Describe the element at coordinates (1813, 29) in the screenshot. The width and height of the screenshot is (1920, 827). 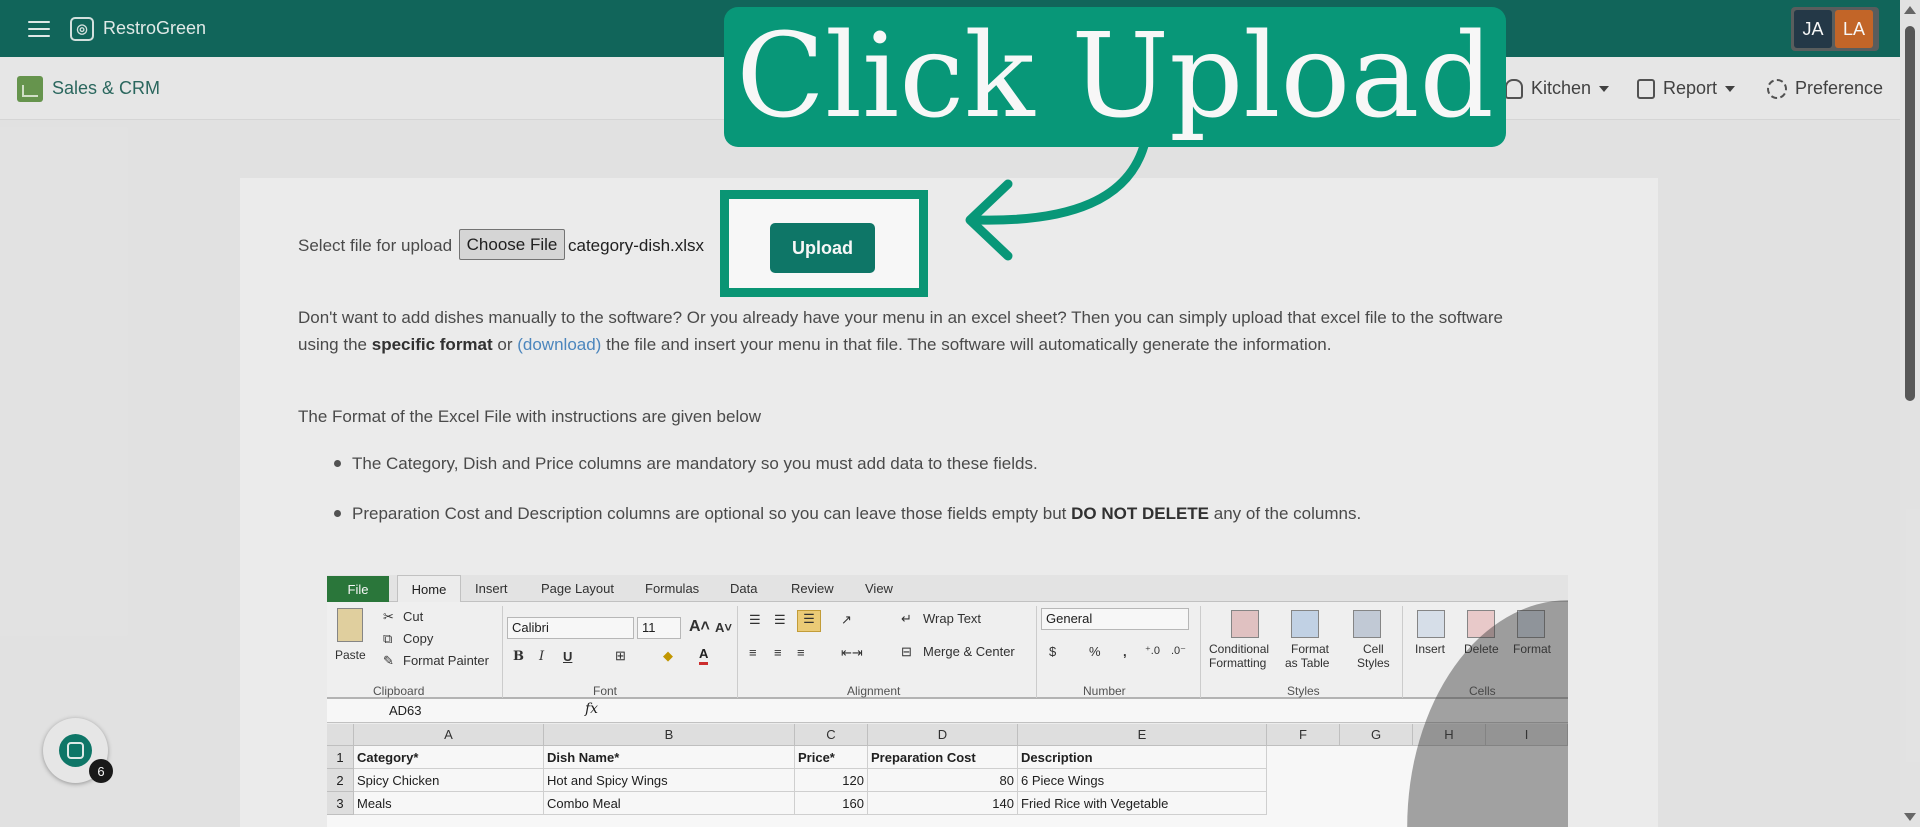
I see `avatar: JA` at that location.